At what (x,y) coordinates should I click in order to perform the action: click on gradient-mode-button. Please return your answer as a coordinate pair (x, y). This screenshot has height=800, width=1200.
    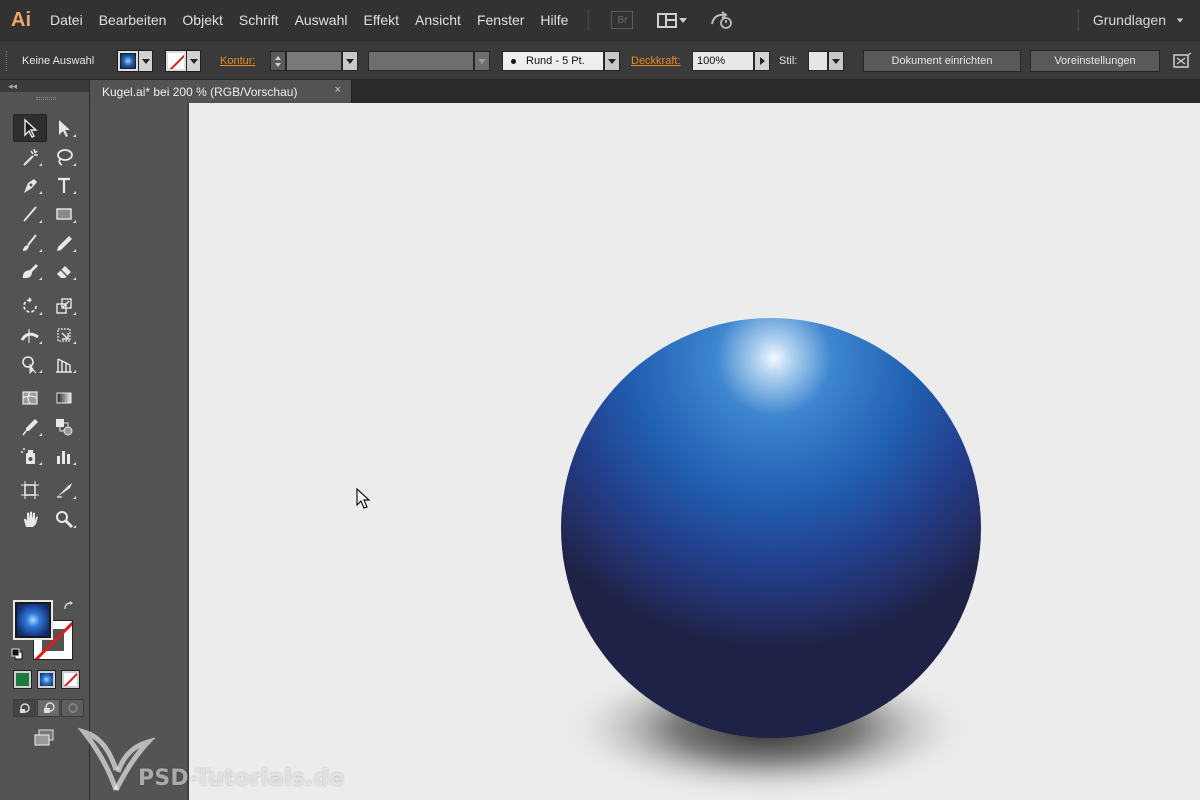
    Looking at the image, I should click on (46, 679).